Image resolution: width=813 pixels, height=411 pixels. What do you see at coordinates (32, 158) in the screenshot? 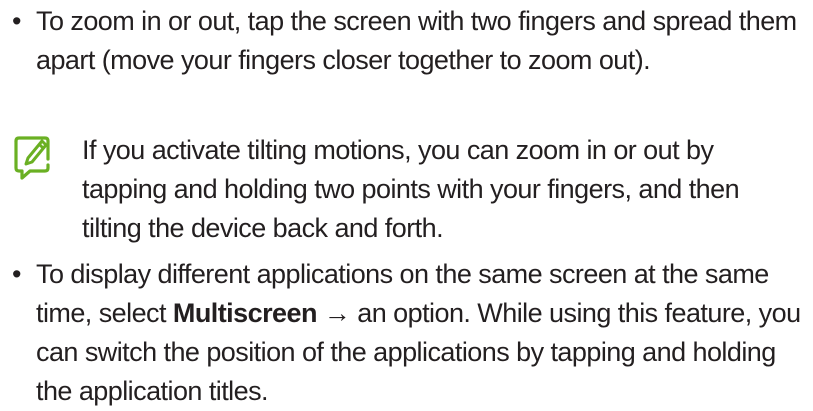
I see `note-pencil-icon` at bounding box center [32, 158].